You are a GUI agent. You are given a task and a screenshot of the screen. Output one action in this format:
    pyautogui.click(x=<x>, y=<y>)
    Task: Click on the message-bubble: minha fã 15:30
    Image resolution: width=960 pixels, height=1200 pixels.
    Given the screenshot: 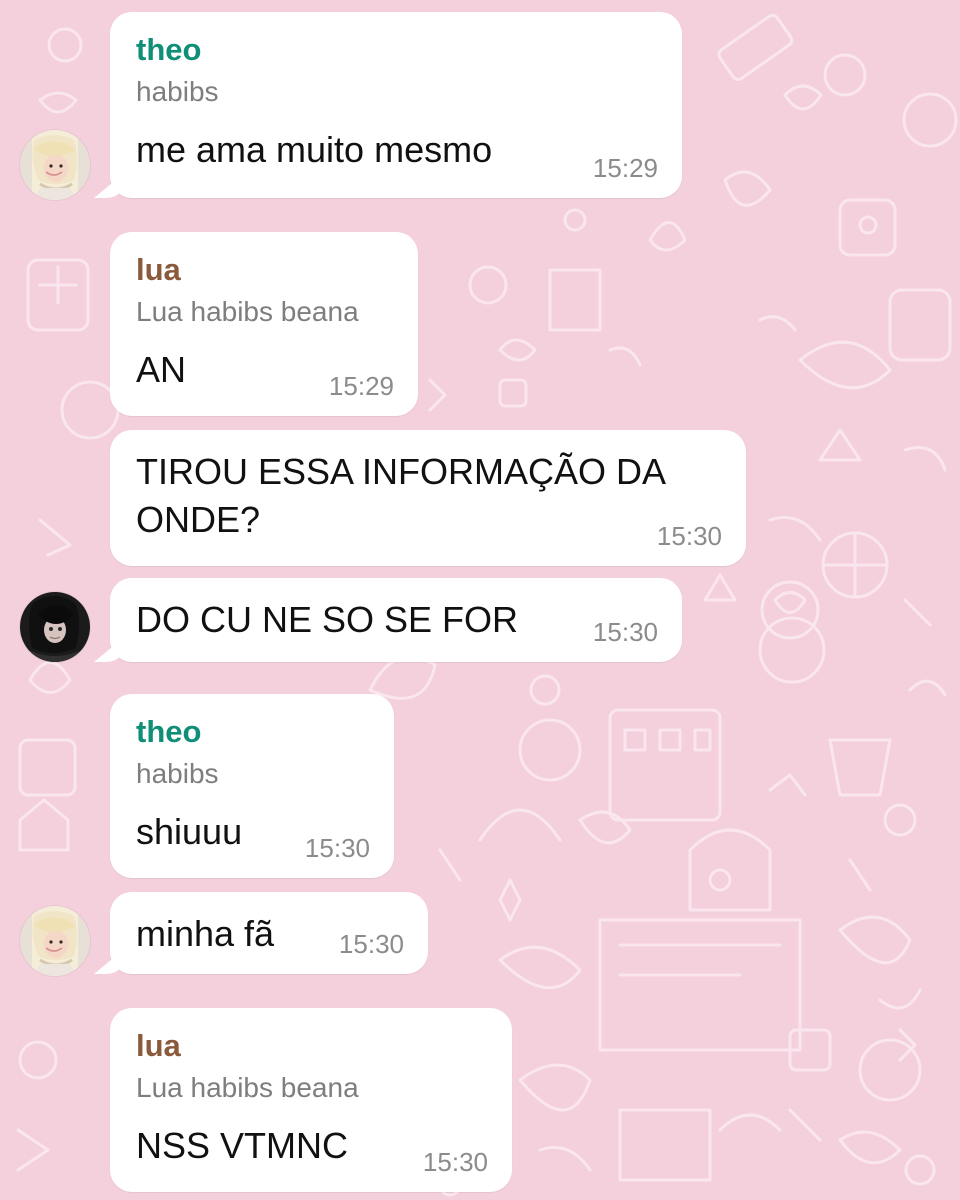 What is the action you would take?
    pyautogui.click(x=269, y=933)
    